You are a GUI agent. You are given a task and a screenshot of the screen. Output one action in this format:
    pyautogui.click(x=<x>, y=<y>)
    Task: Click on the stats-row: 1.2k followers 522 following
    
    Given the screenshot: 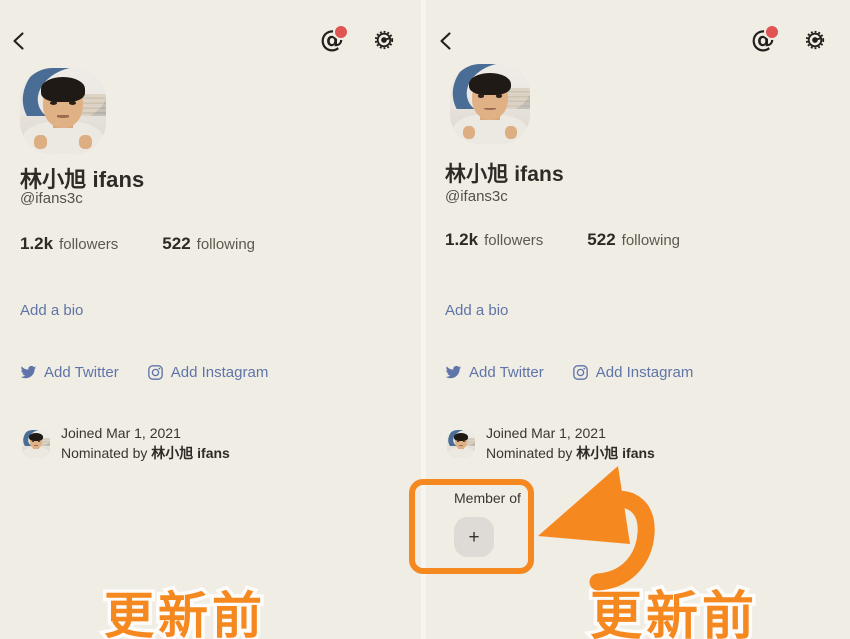 What is the action you would take?
    pyautogui.click(x=137, y=244)
    